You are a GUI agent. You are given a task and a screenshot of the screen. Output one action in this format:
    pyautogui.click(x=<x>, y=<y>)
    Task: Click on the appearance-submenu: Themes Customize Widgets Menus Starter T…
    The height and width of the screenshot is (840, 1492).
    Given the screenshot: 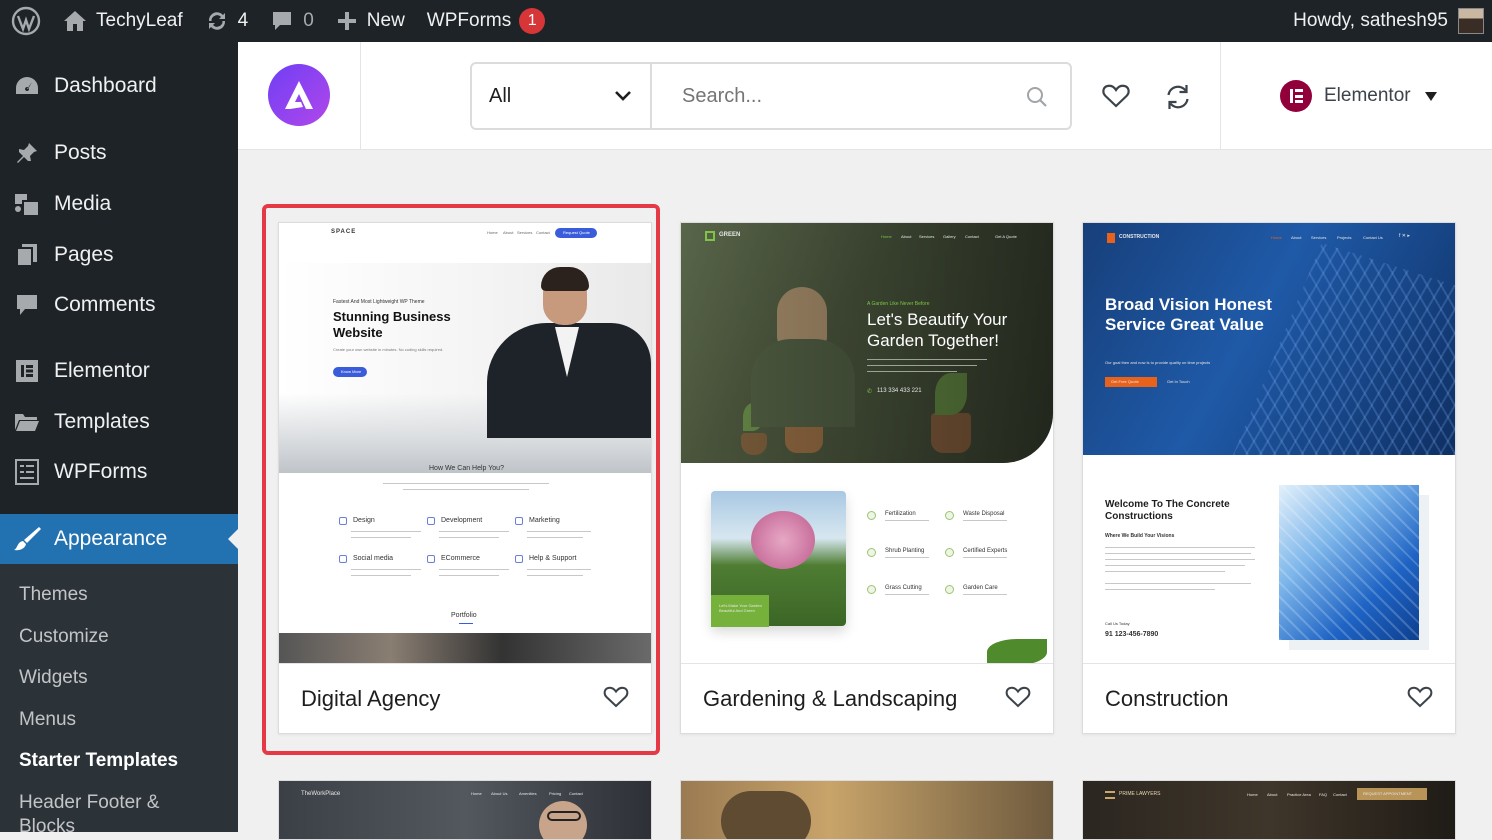 What is the action you would take?
    pyautogui.click(x=119, y=700)
    